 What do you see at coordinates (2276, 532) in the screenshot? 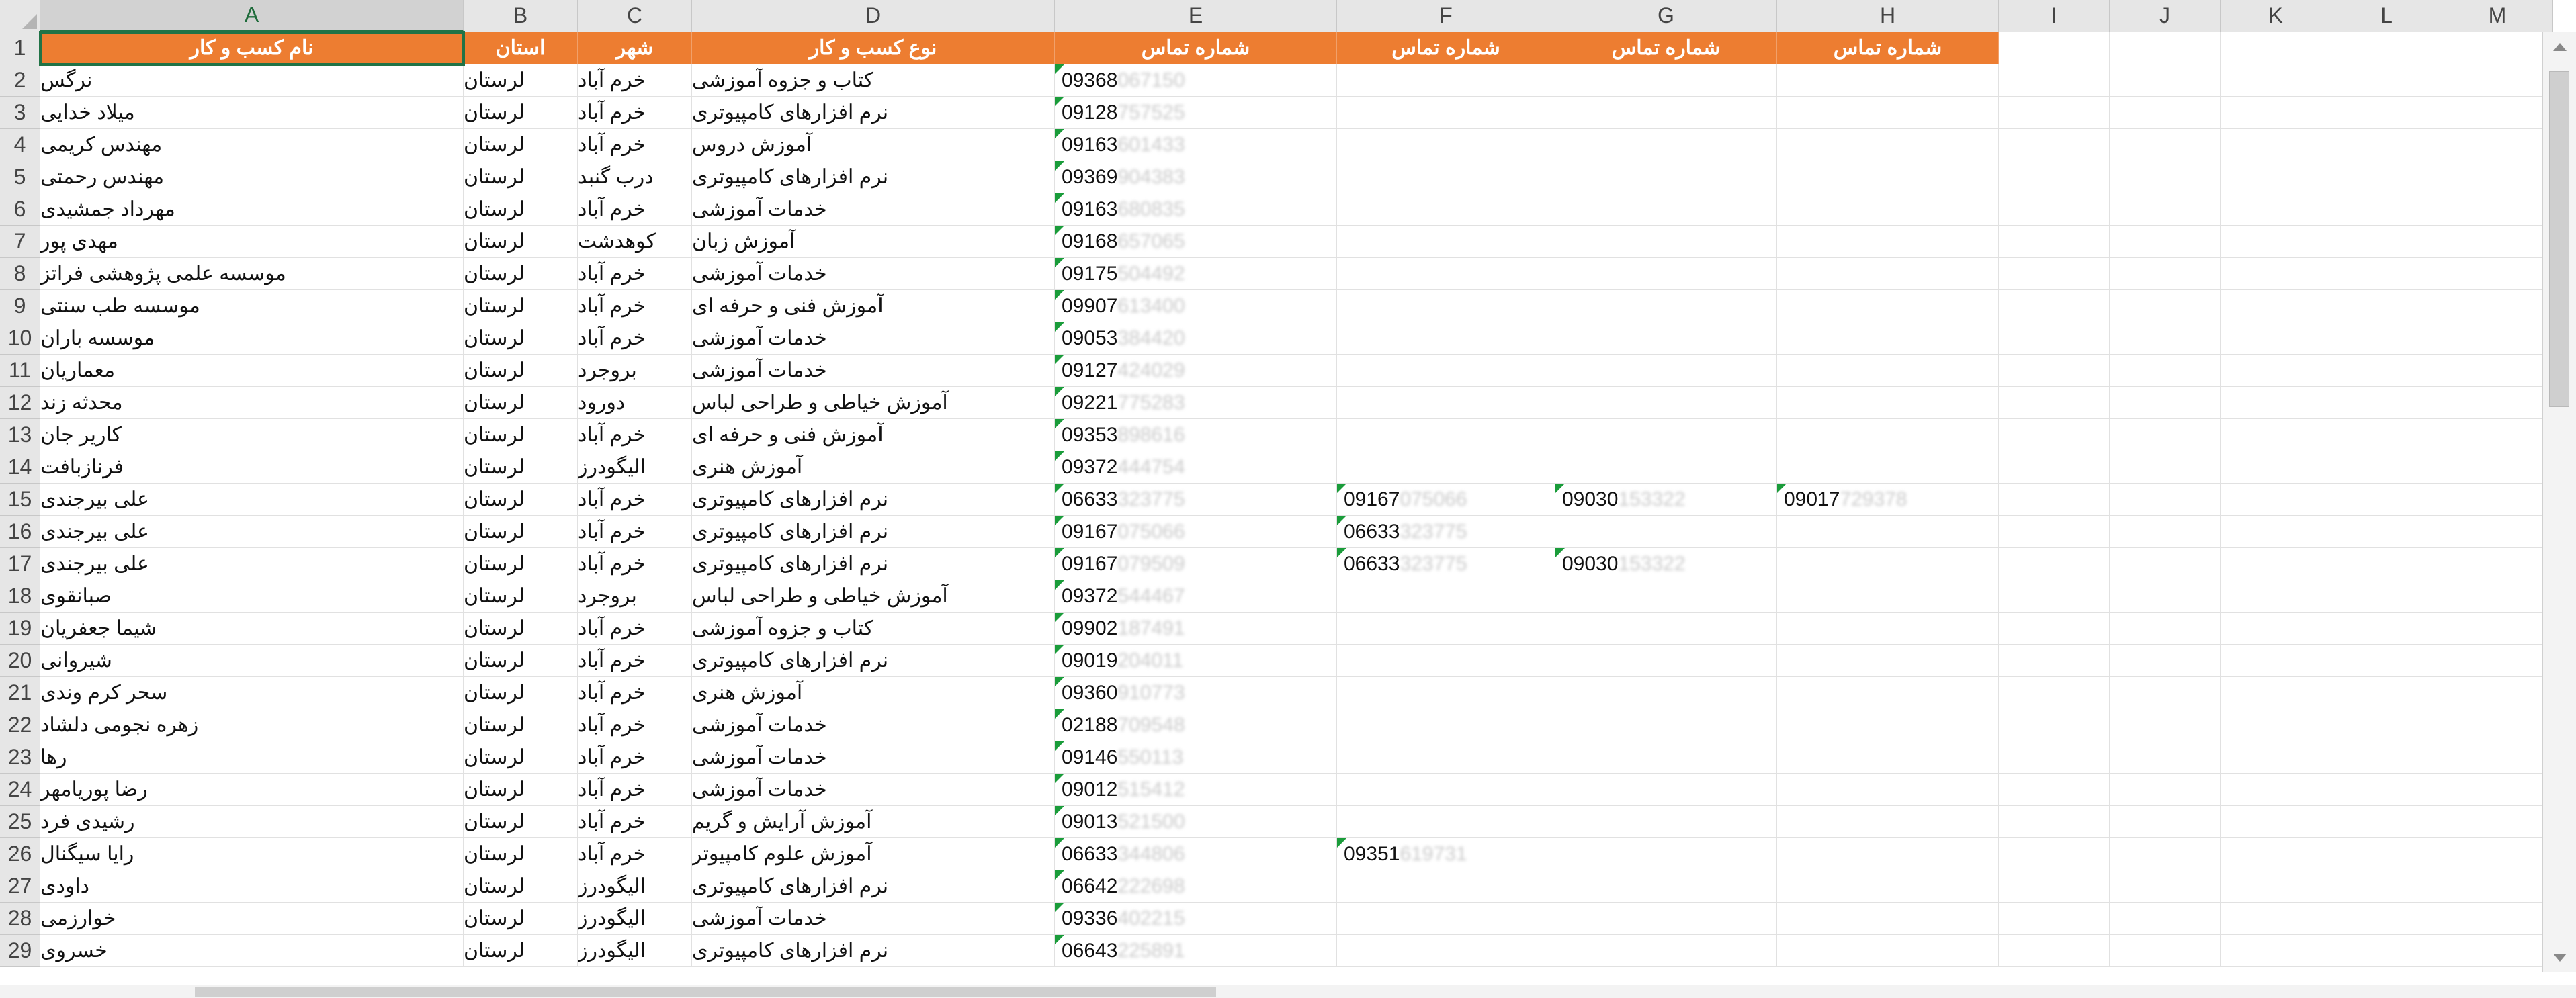
I see `cell-k16` at bounding box center [2276, 532].